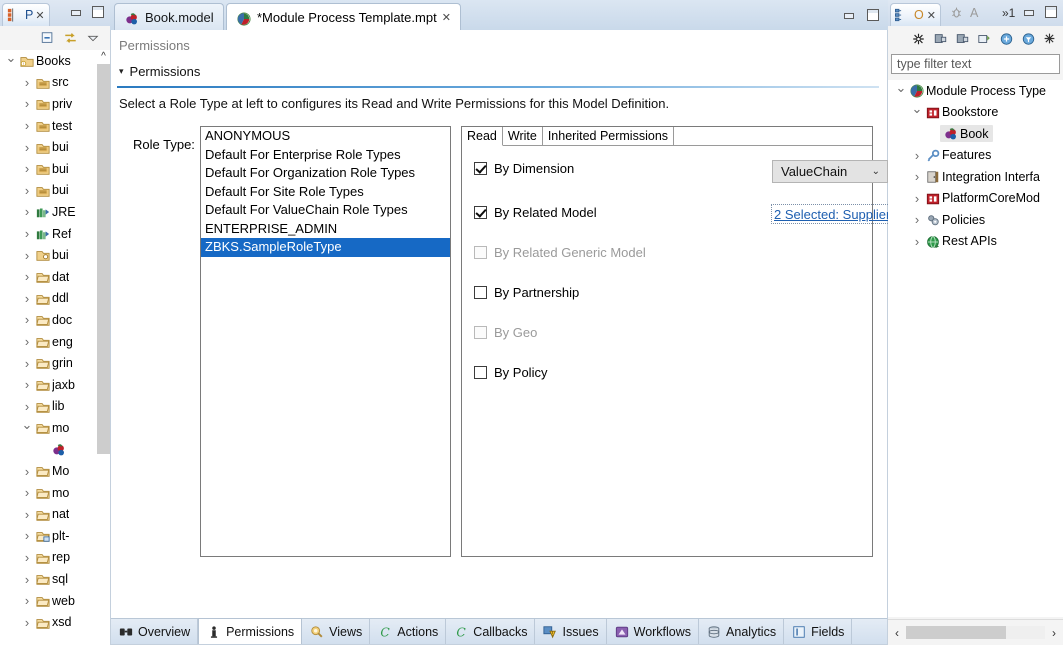 This screenshot has width=1063, height=645. I want to click on project-tree-item: priv, so click(55, 104).